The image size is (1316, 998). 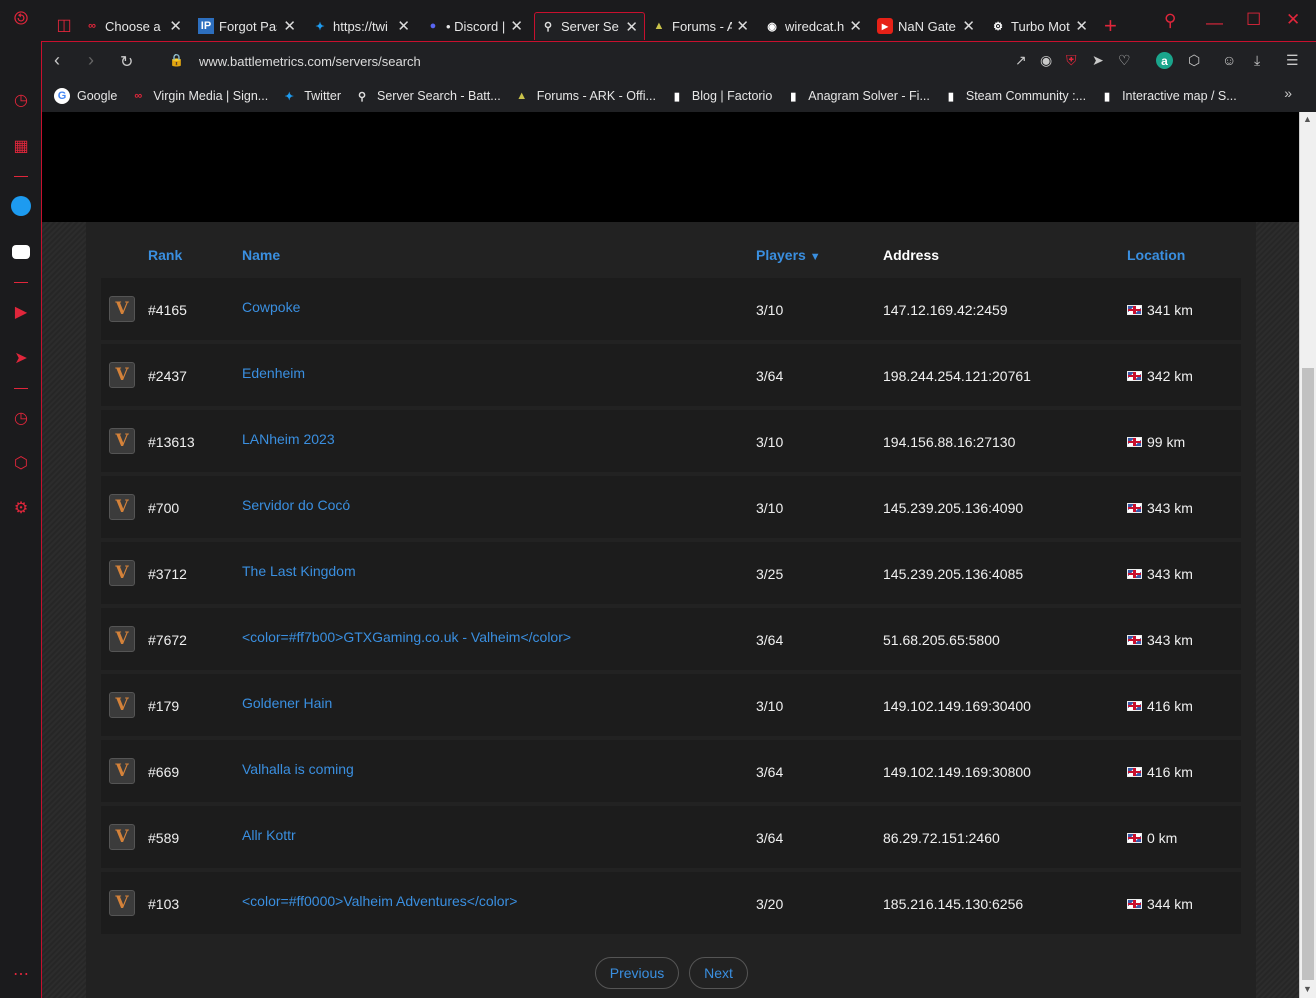 I want to click on bookmark-google: G Google, so click(x=85, y=96).